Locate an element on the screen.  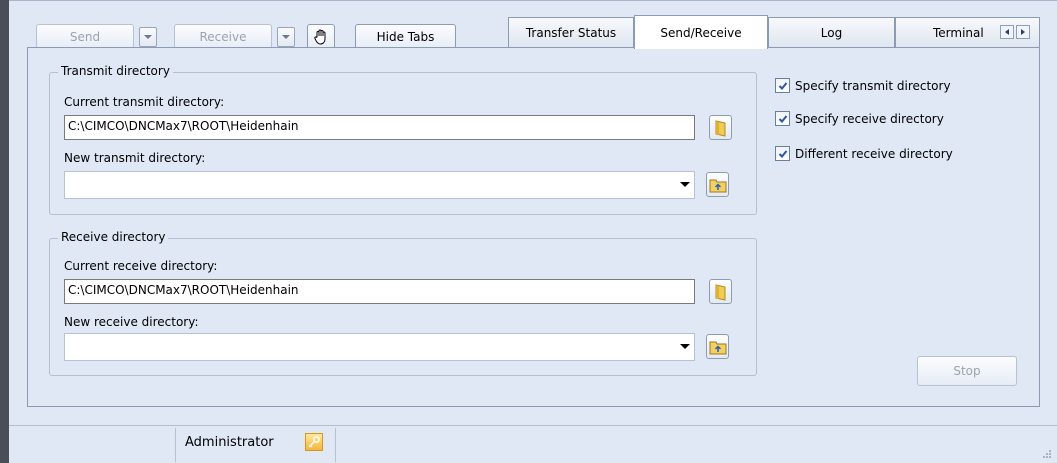
current-transmit-directory-field: C:\CIMCO\DNCMax7\ROOT\Heidenhain is located at coordinates (379, 127).